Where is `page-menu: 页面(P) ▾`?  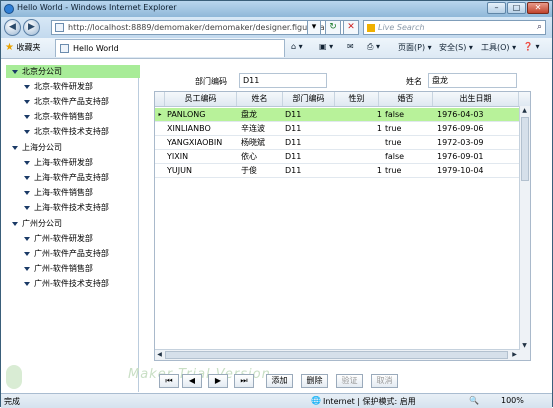
page-menu: 页面(P) ▾ is located at coordinates (415, 47).